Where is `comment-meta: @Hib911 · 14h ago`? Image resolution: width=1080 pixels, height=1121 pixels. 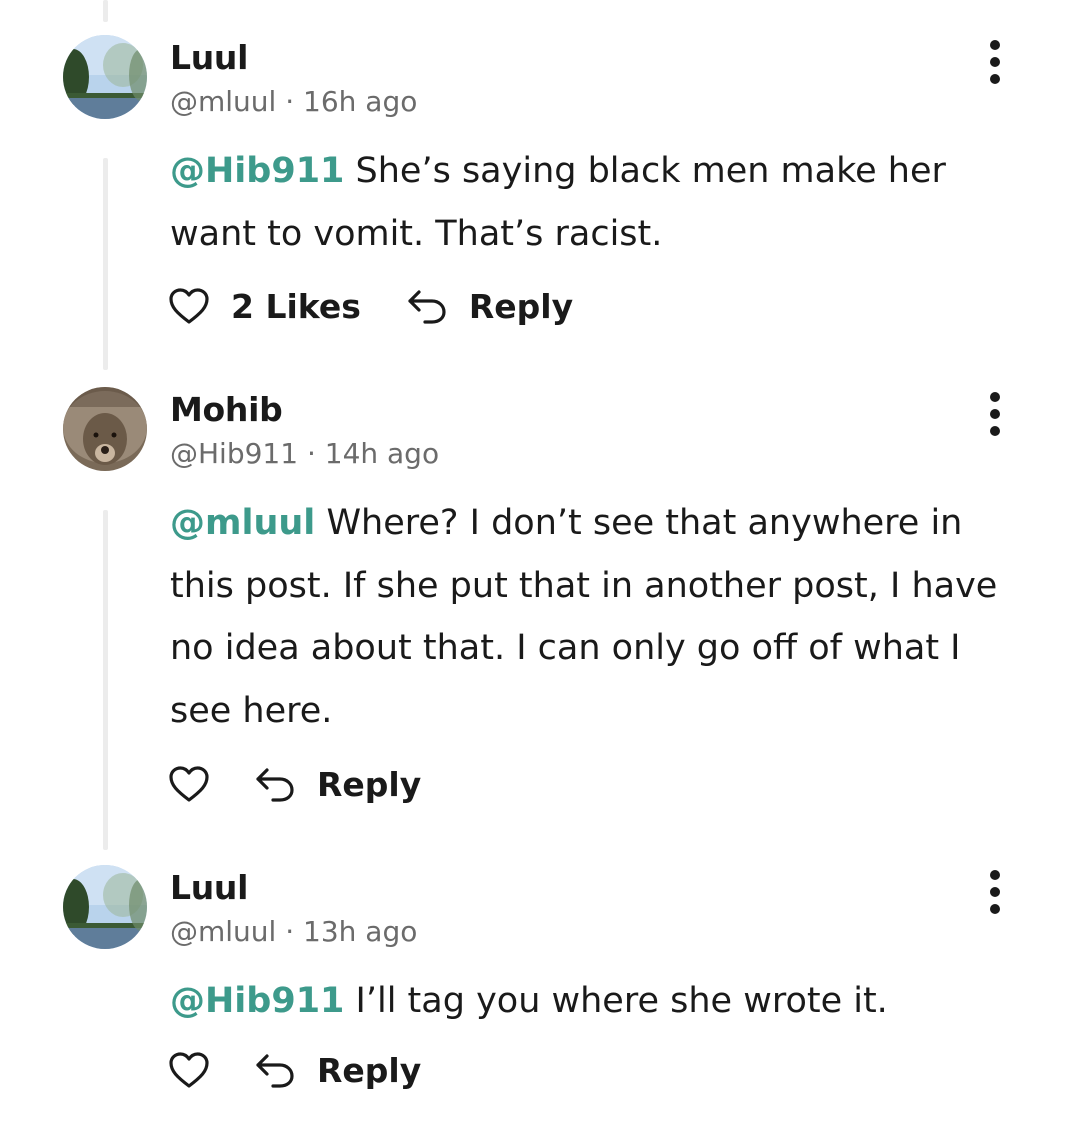 comment-meta: @Hib911 · 14h ago is located at coordinates (305, 453).